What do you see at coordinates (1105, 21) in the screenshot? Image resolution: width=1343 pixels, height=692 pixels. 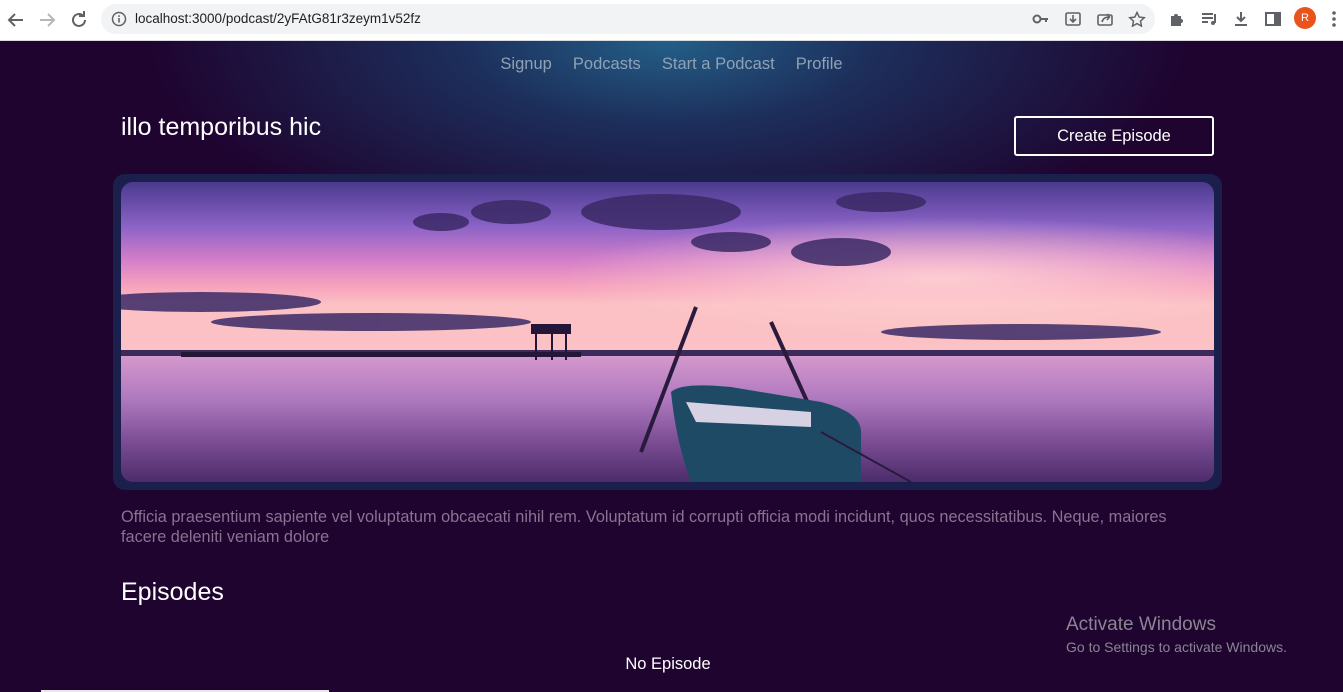 I see `share-icon` at bounding box center [1105, 21].